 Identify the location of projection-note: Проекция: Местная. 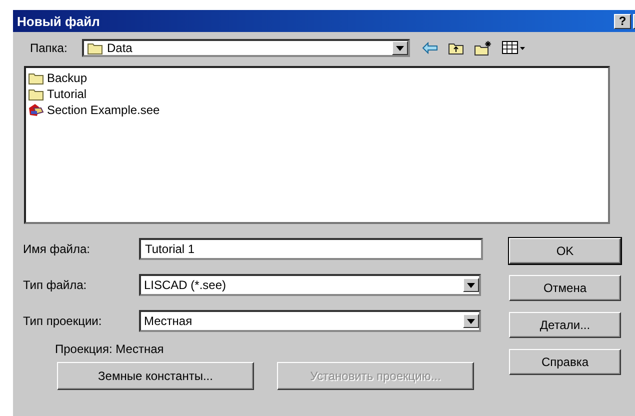
(109, 350).